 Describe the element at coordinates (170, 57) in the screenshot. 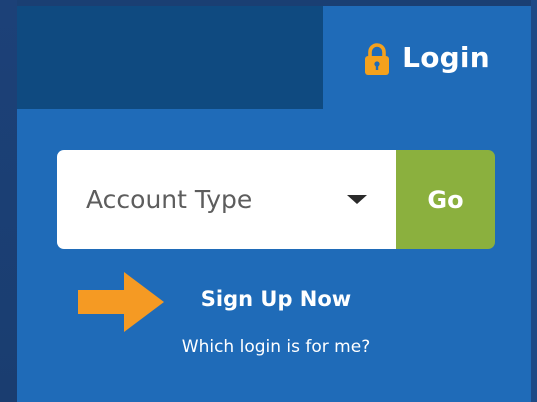

I see `inactive-tab` at that location.